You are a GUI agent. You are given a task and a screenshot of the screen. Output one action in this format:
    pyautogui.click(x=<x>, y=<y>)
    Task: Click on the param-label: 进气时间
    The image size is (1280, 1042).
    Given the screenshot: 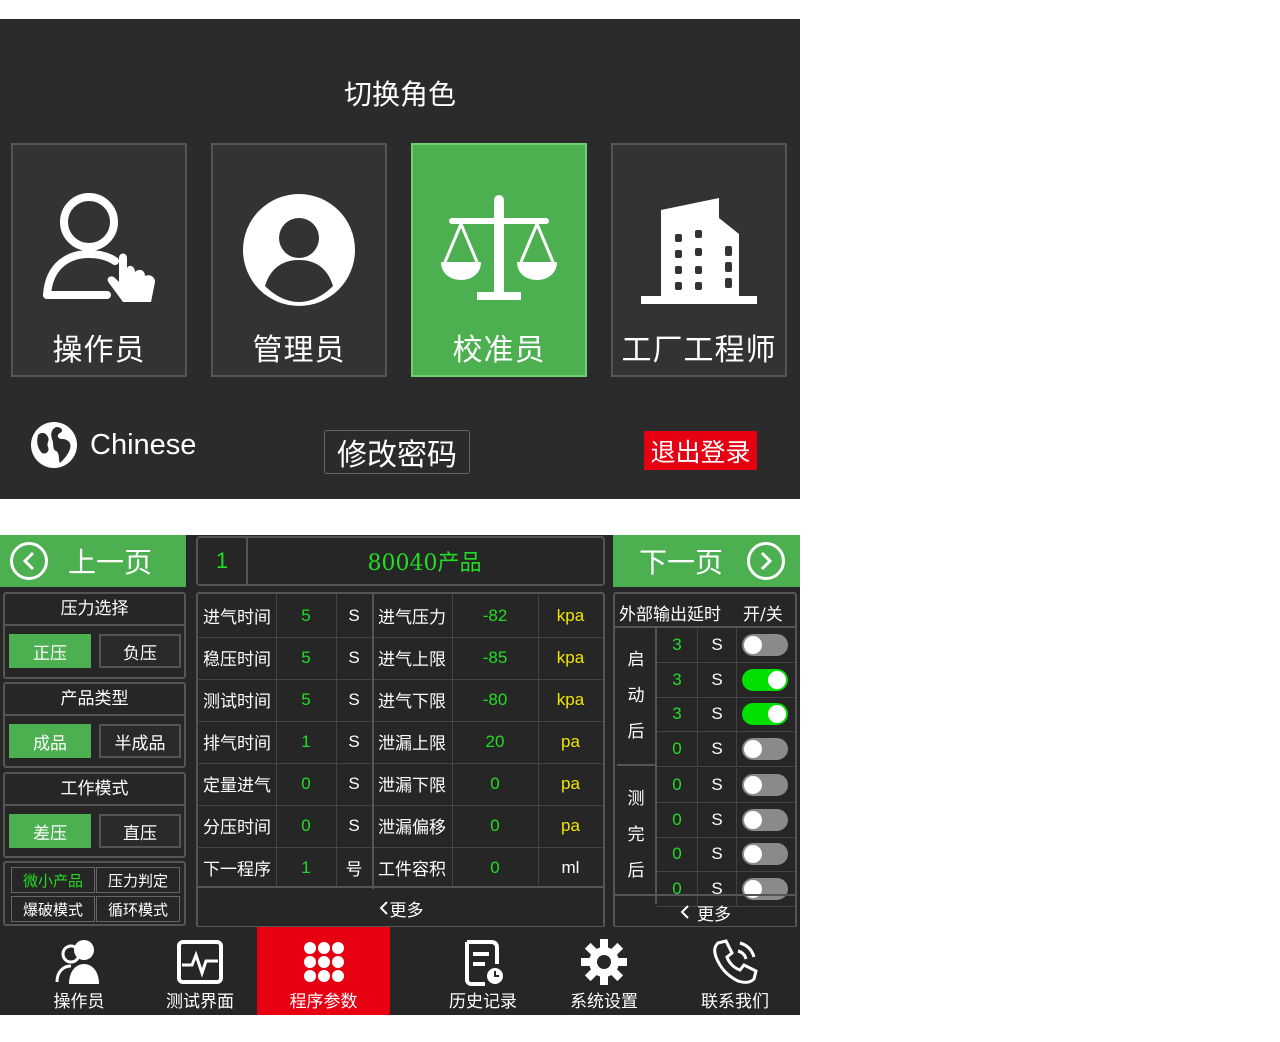 What is the action you would take?
    pyautogui.click(x=237, y=618)
    